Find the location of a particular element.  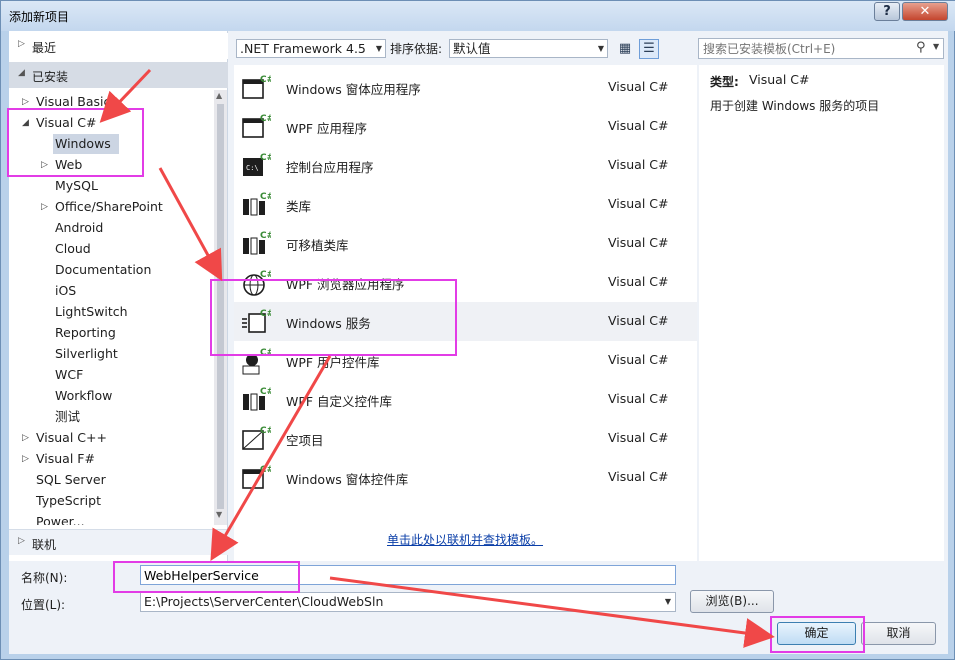

tree-item-label: Office/SharePoint is located at coordinates (109, 206).